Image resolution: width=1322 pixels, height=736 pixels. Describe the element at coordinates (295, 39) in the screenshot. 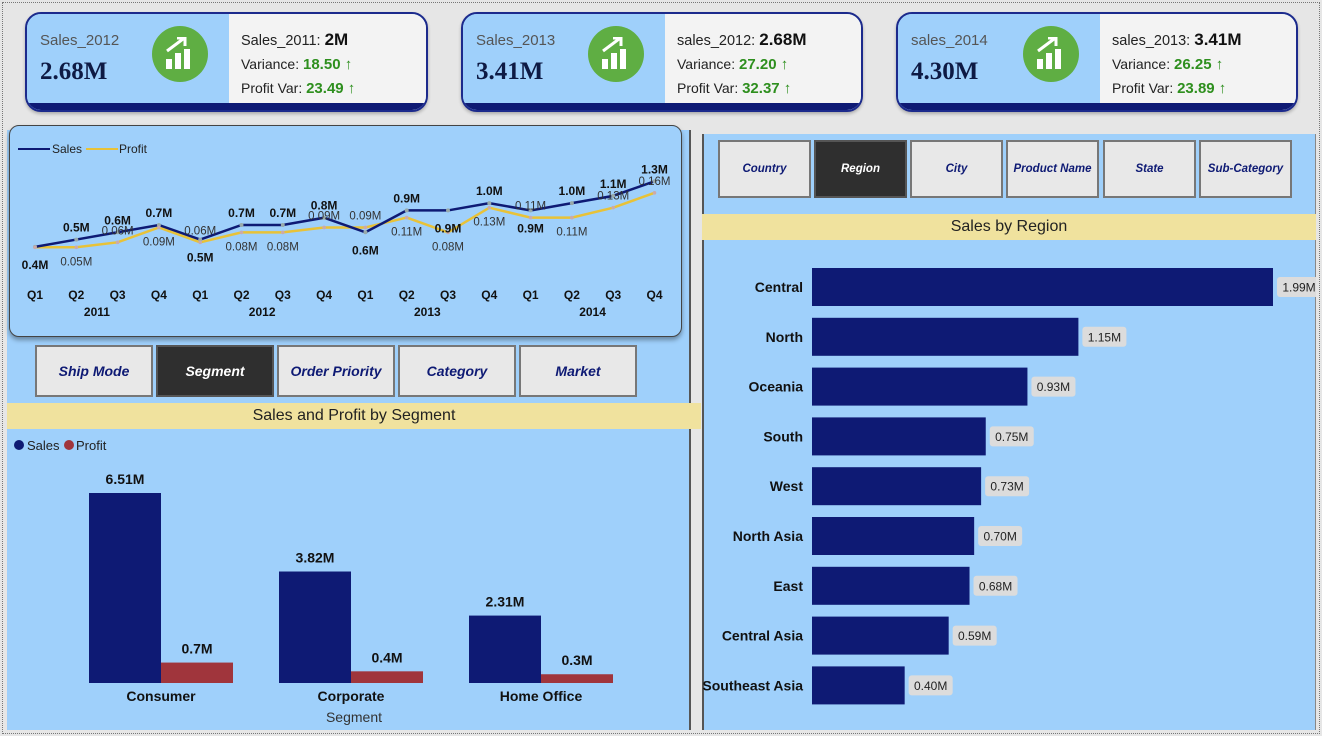

I see `kpi-previous-year: Sales_2011: 2M` at that location.